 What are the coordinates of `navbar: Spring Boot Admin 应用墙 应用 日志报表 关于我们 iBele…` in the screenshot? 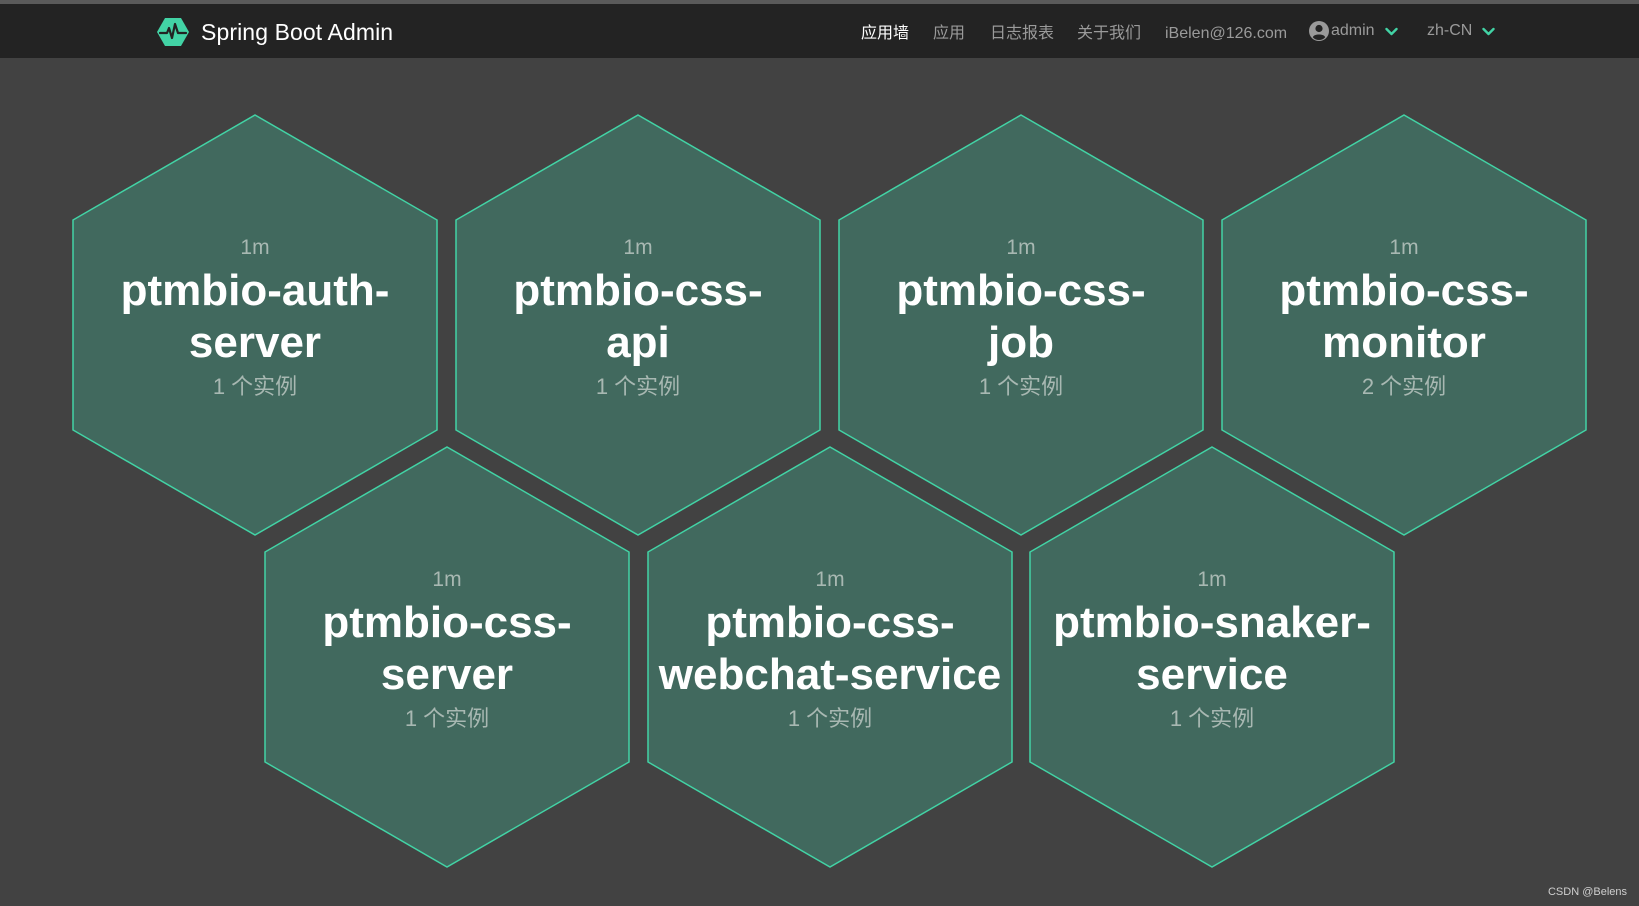 It's located at (819, 31).